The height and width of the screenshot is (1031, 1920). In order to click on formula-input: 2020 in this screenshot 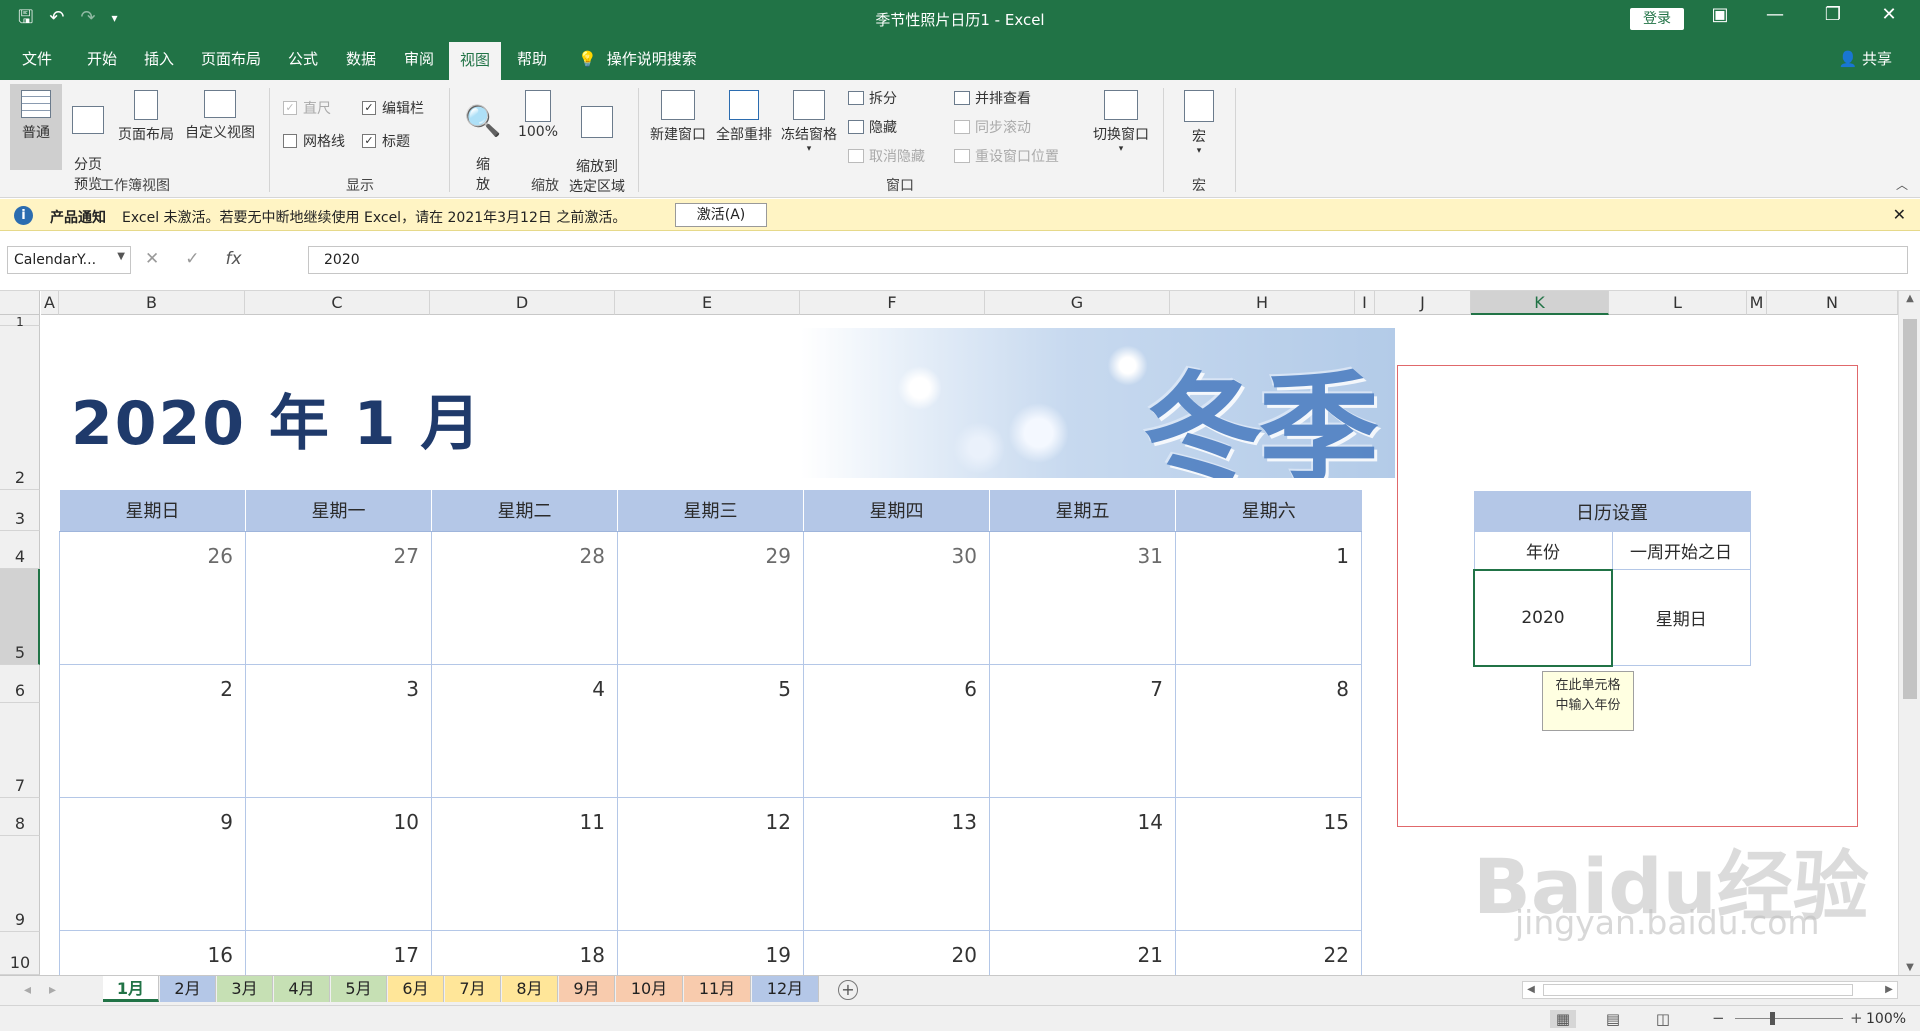, I will do `click(1108, 260)`.